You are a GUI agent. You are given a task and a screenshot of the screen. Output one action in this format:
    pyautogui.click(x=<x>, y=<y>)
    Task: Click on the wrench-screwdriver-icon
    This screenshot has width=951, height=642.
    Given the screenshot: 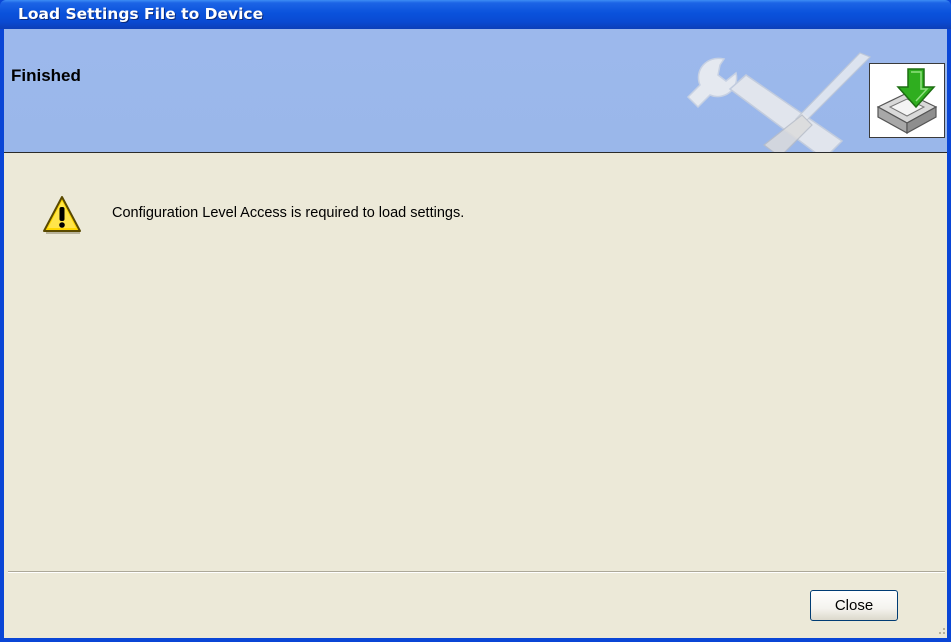 What is the action you would take?
    pyautogui.click(x=779, y=102)
    